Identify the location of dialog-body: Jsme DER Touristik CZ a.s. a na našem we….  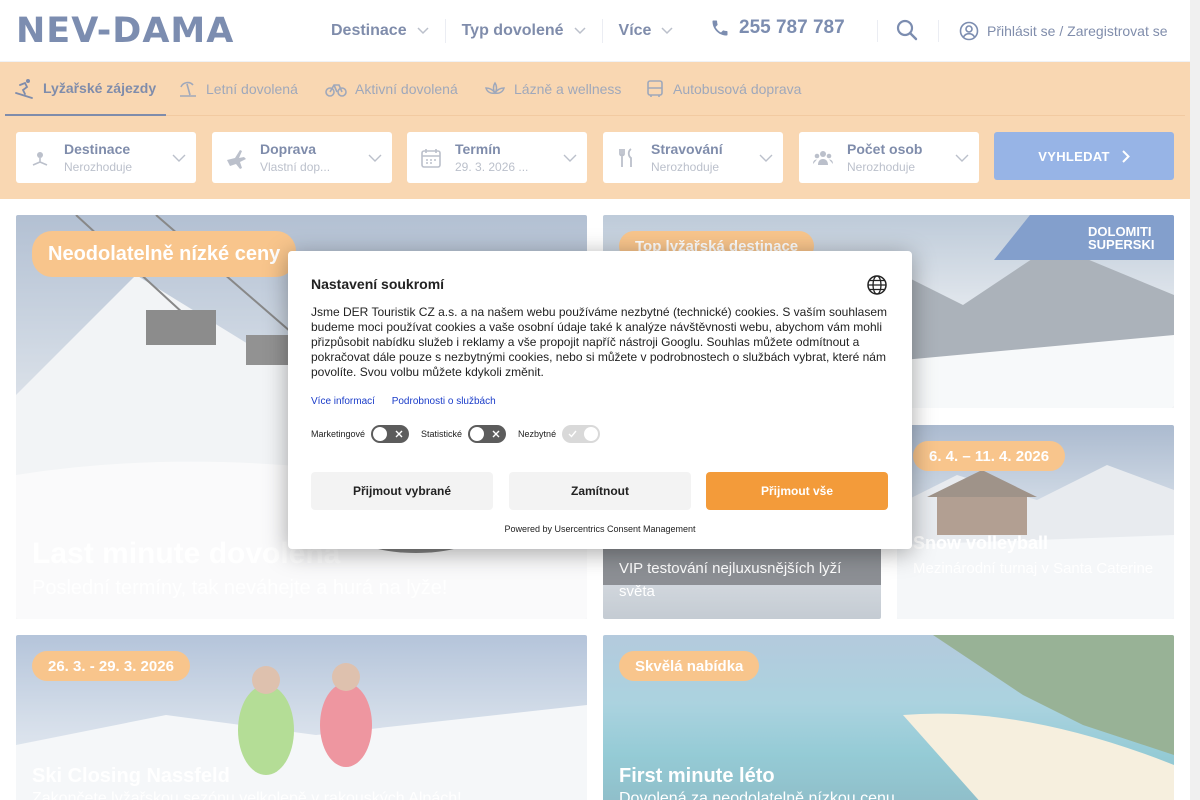
(599, 342).